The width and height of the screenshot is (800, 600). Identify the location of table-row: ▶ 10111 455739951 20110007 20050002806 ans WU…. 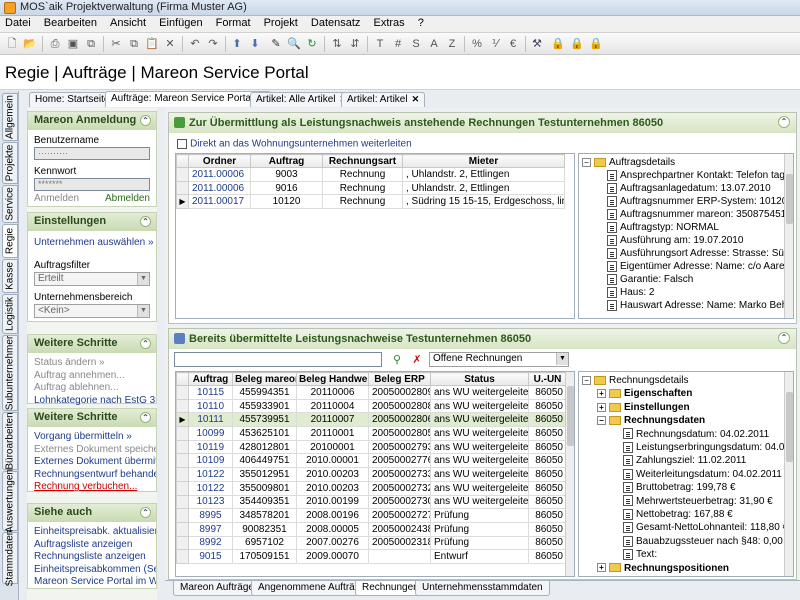
(371, 420).